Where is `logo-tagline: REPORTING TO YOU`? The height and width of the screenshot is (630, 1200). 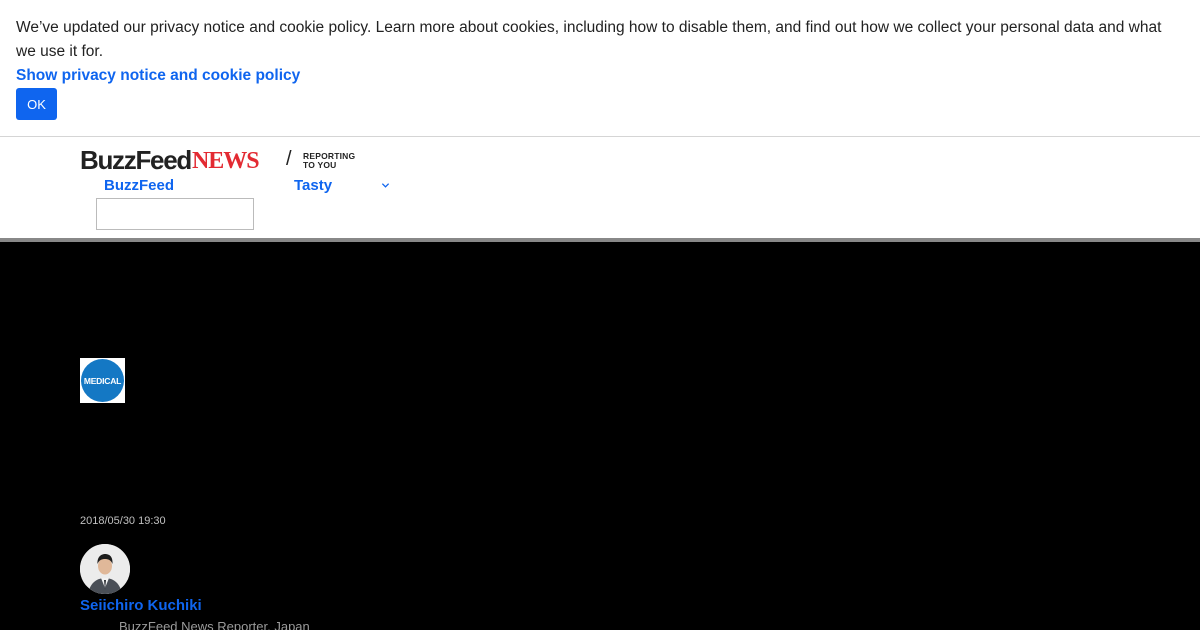
logo-tagline: REPORTING TO YOU is located at coordinates (329, 161).